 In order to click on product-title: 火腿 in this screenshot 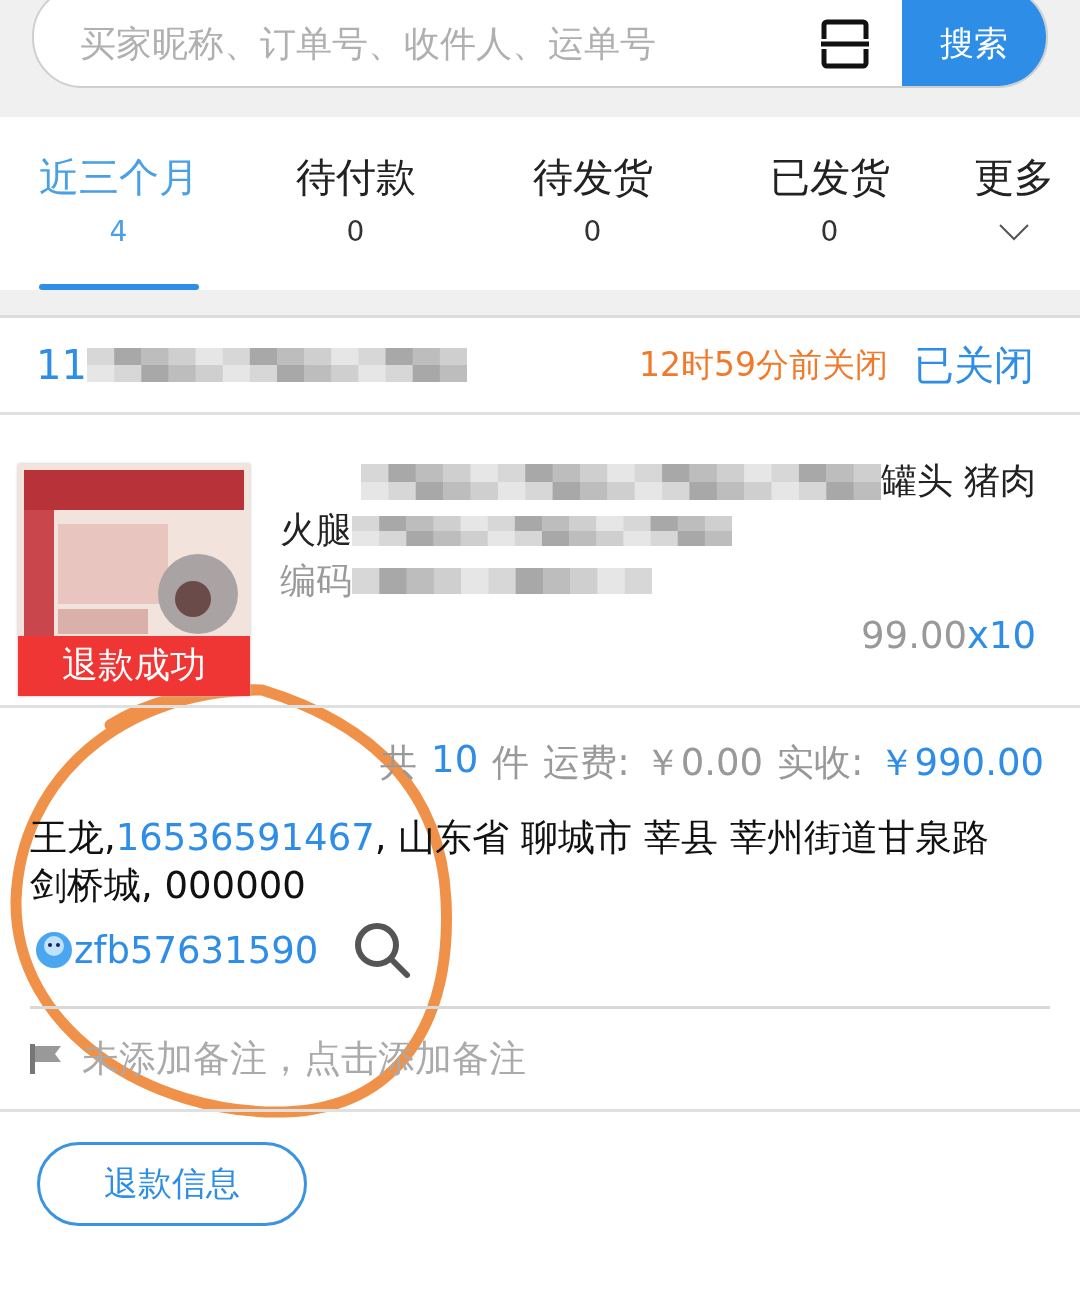, I will do `click(316, 530)`.